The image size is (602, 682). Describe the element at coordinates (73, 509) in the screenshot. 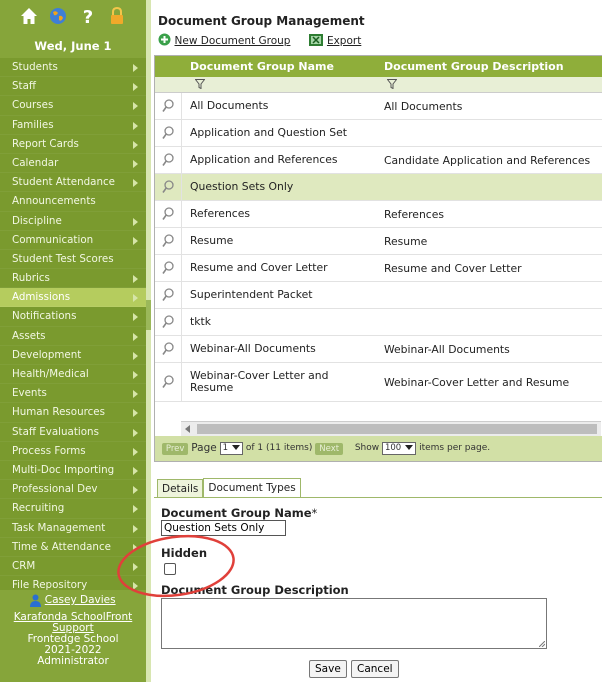

I see `sidebar-item-recruiting: Recruiting` at that location.